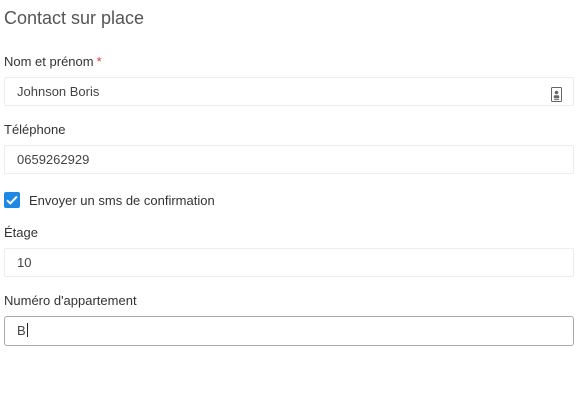  Describe the element at coordinates (289, 91) in the screenshot. I see `name-field: Johnson Boris` at that location.